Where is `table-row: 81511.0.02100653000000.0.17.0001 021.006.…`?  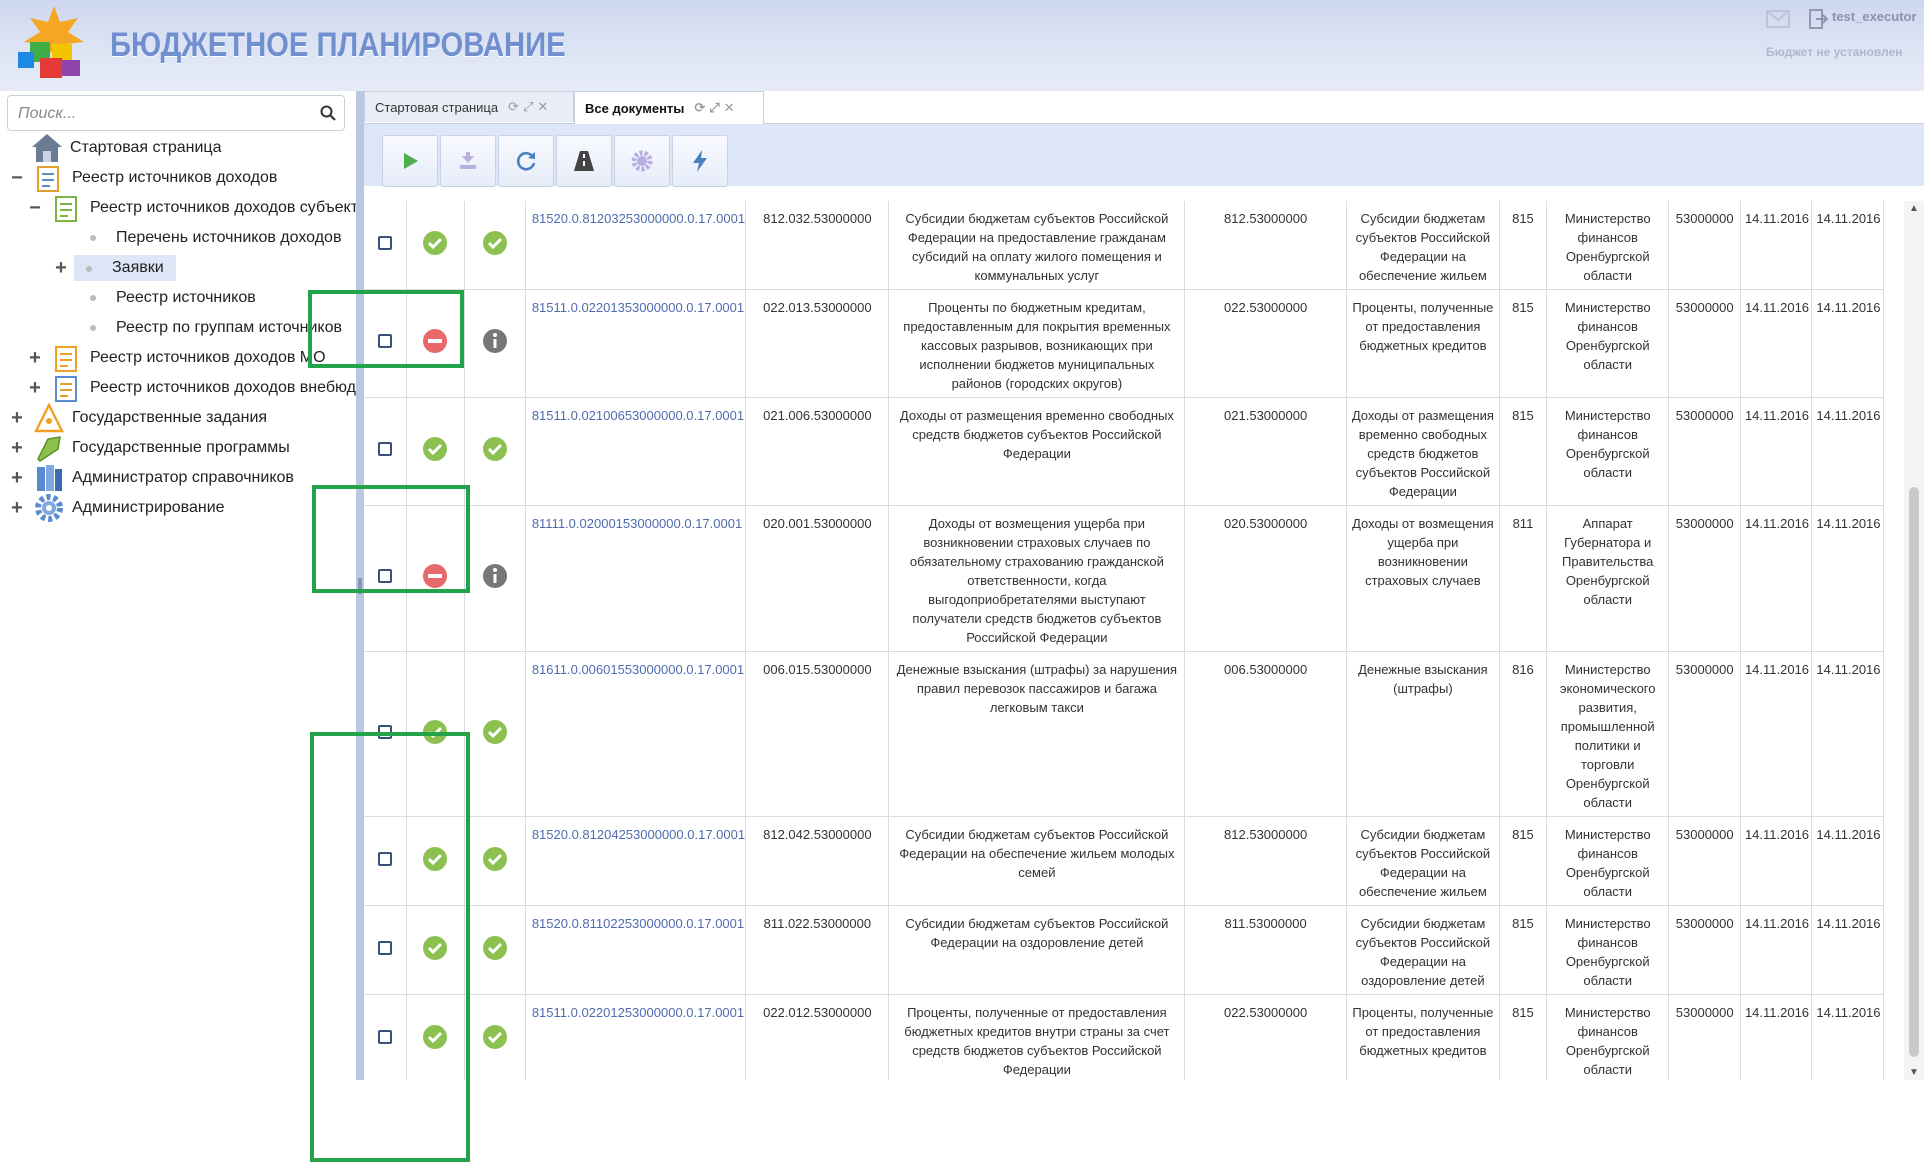 table-row: 81511.0.02100653000000.0.17.0001 021.006.… is located at coordinates (1124, 451).